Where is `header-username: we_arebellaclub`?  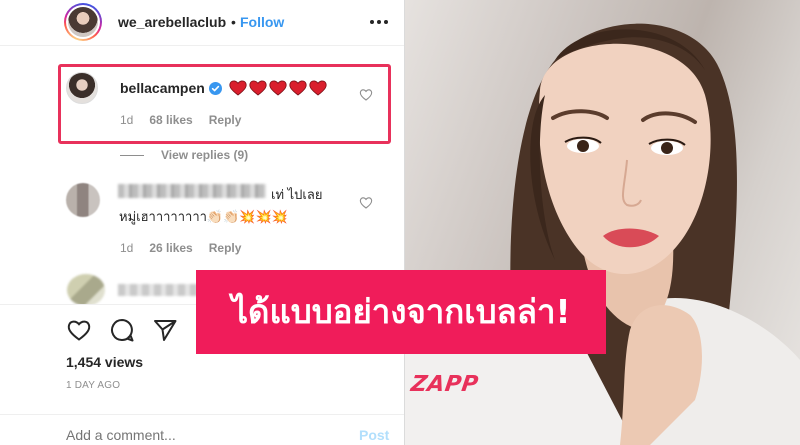
header-username: we_arebellaclub is located at coordinates (172, 22).